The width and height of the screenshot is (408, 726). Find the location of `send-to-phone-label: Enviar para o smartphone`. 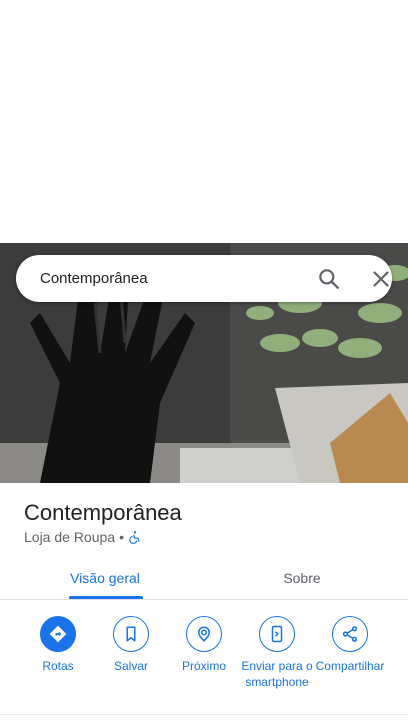

send-to-phone-label: Enviar para o smartphone is located at coordinates (277, 674).